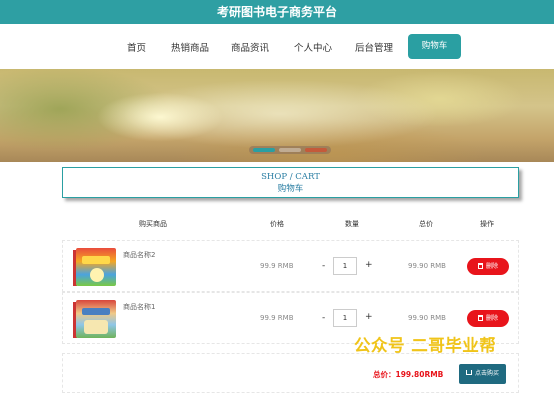 This screenshot has width=554, height=402. I want to click on column-header-quantity: 数量, so click(352, 224).